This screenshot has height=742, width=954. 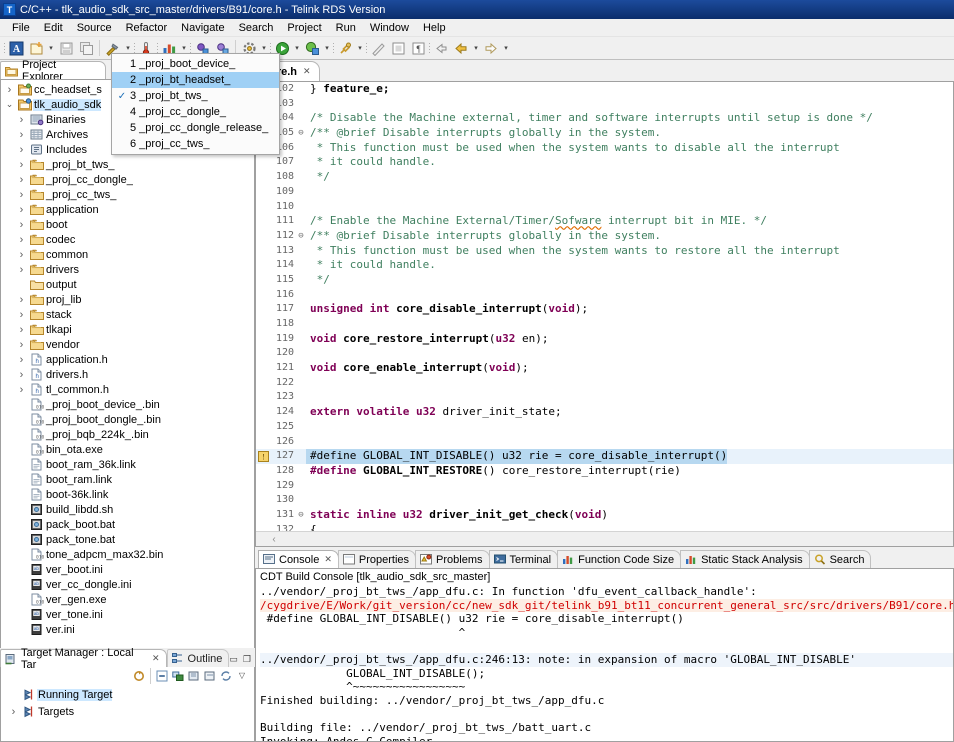 What do you see at coordinates (195, 80) in the screenshot?
I see `menu-item-2: 2 _proj_bt_headset_` at bounding box center [195, 80].